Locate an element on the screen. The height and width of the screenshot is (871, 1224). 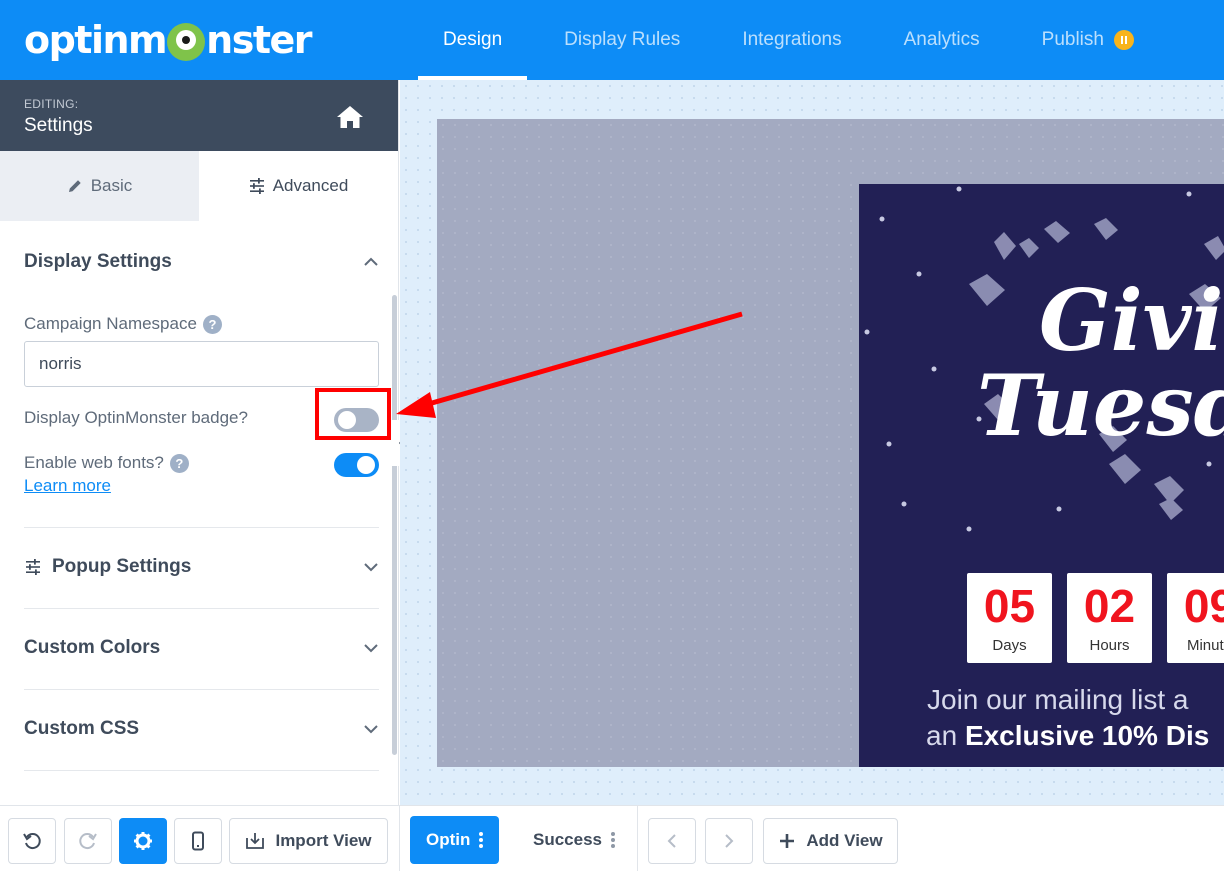
nav-tab-design-label: Design is located at coordinates (473, 39).